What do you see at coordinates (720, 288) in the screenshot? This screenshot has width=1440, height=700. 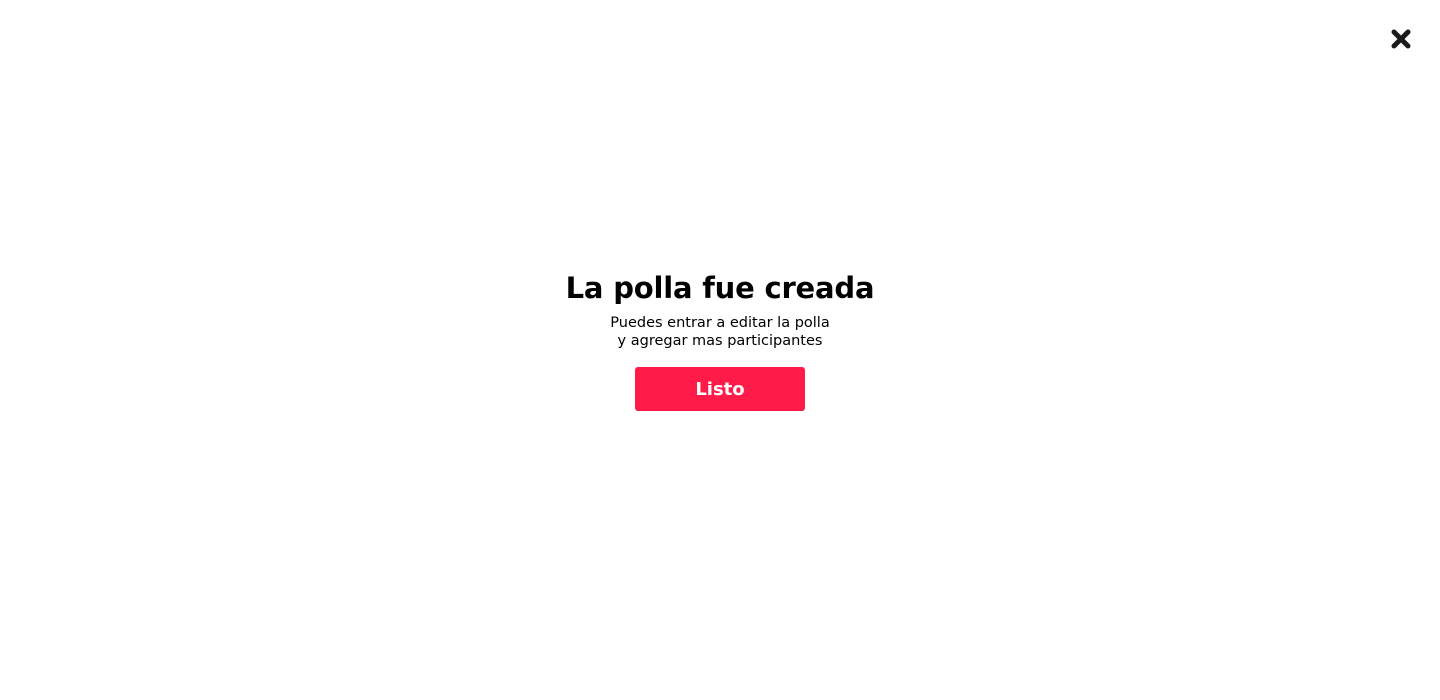 I see `dialog-title: La polla fue creada` at bounding box center [720, 288].